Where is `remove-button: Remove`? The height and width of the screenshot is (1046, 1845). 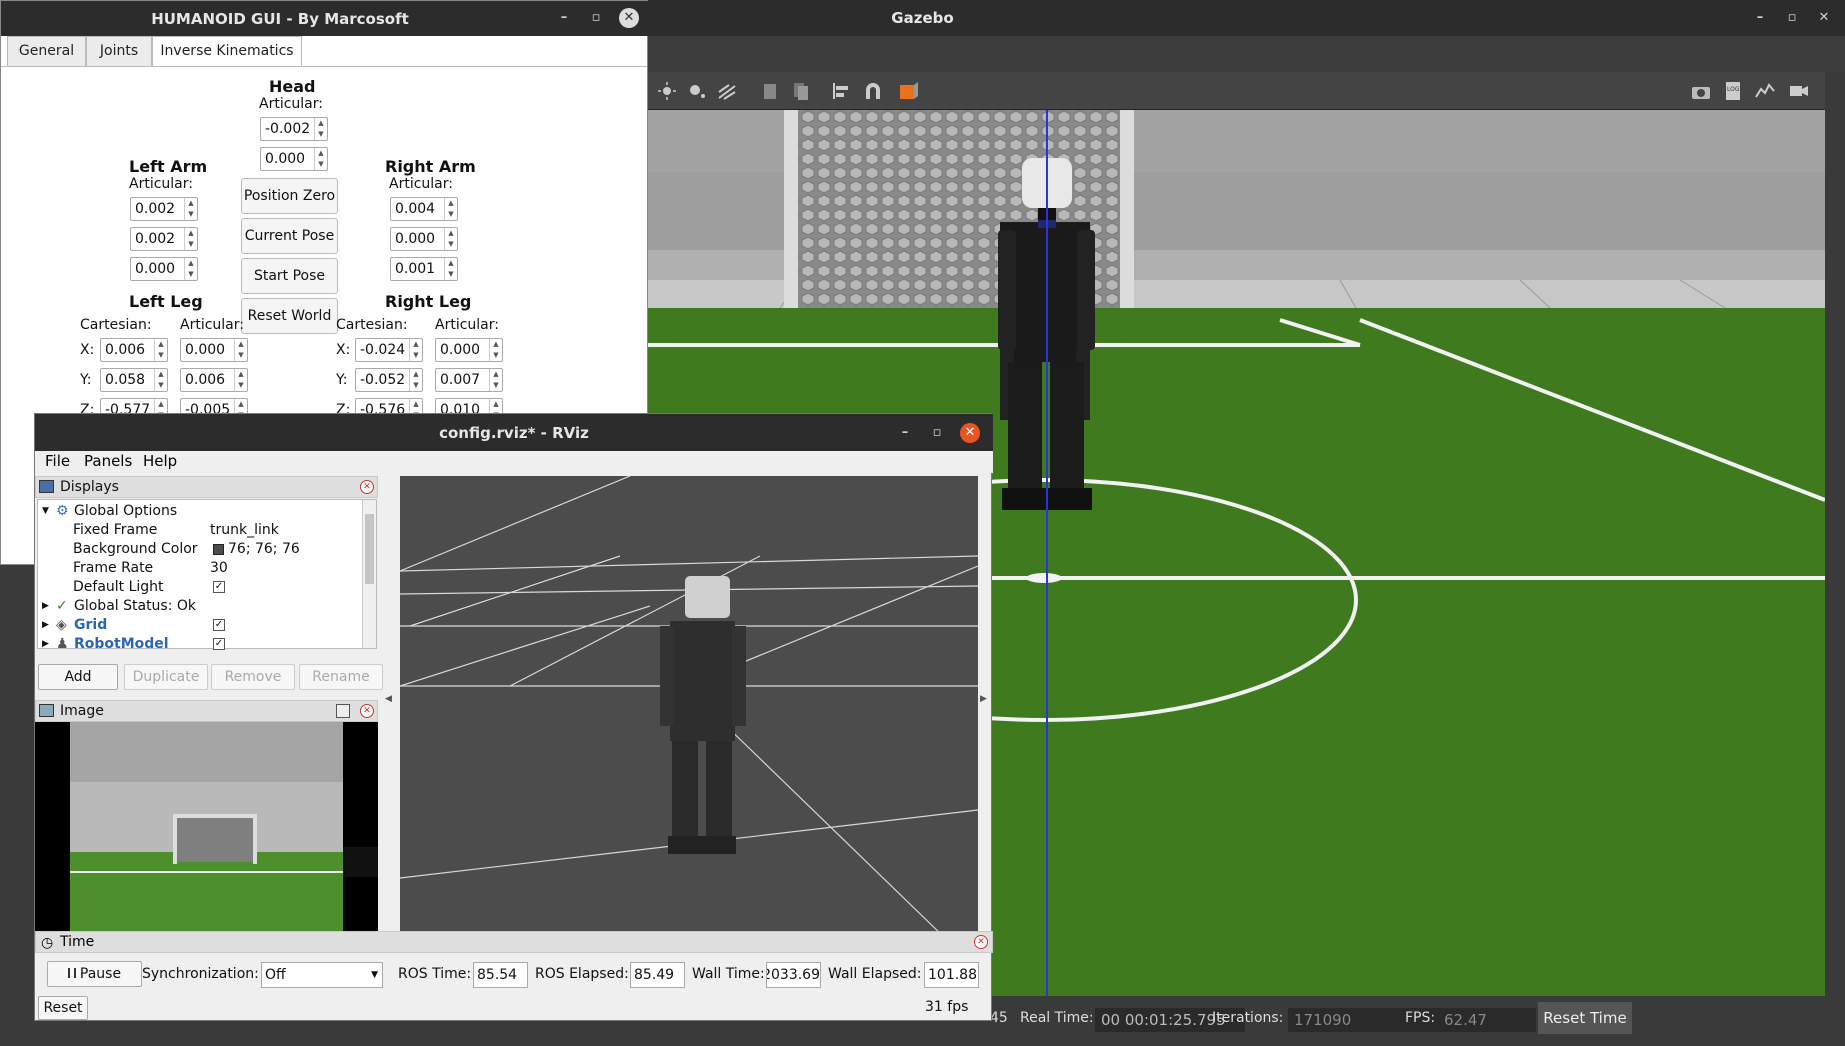 remove-button: Remove is located at coordinates (253, 677).